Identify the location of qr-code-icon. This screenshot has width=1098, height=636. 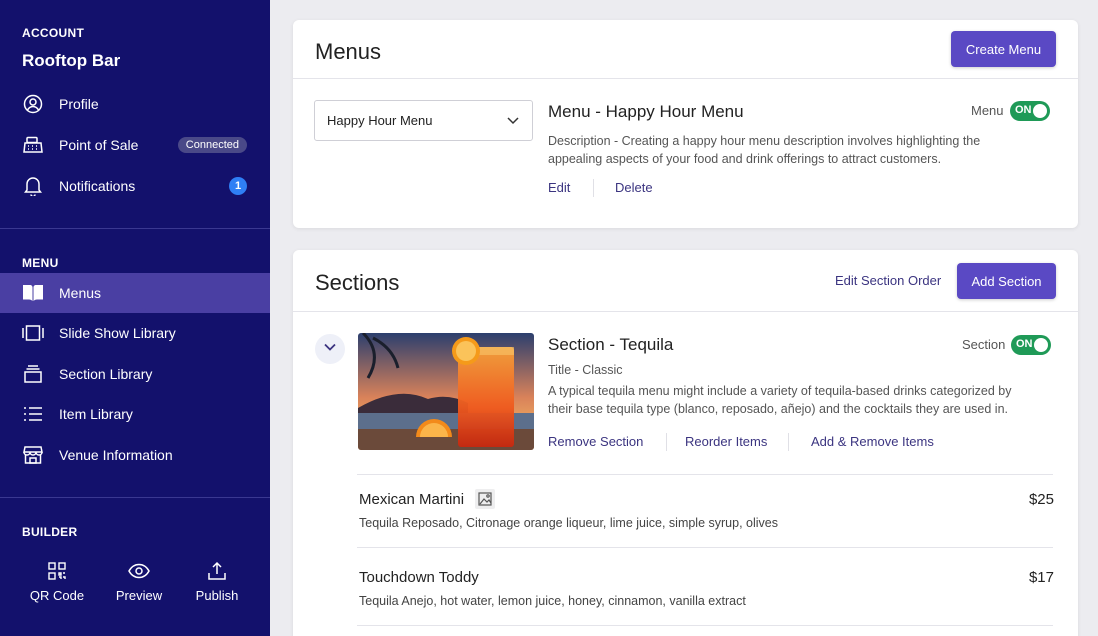
(57, 571).